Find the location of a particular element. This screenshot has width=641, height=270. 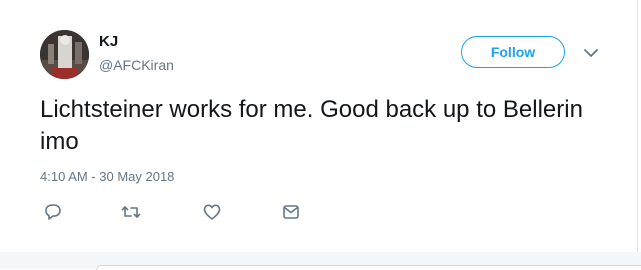

follow-button: Follow is located at coordinates (513, 52).